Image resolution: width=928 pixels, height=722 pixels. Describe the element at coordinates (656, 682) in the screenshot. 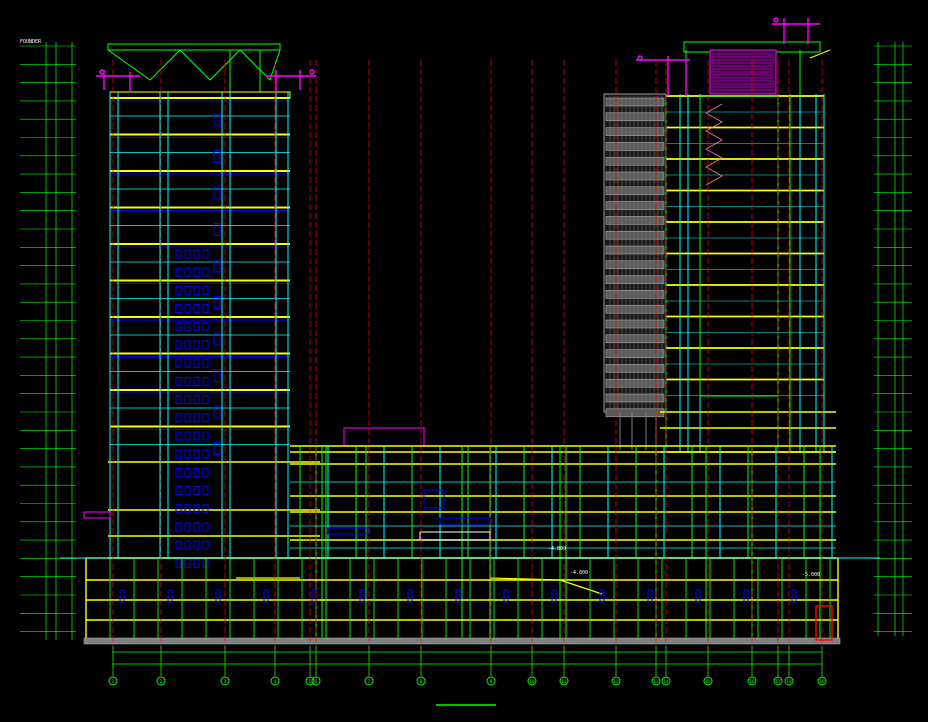

I see `axis-label: 13` at that location.